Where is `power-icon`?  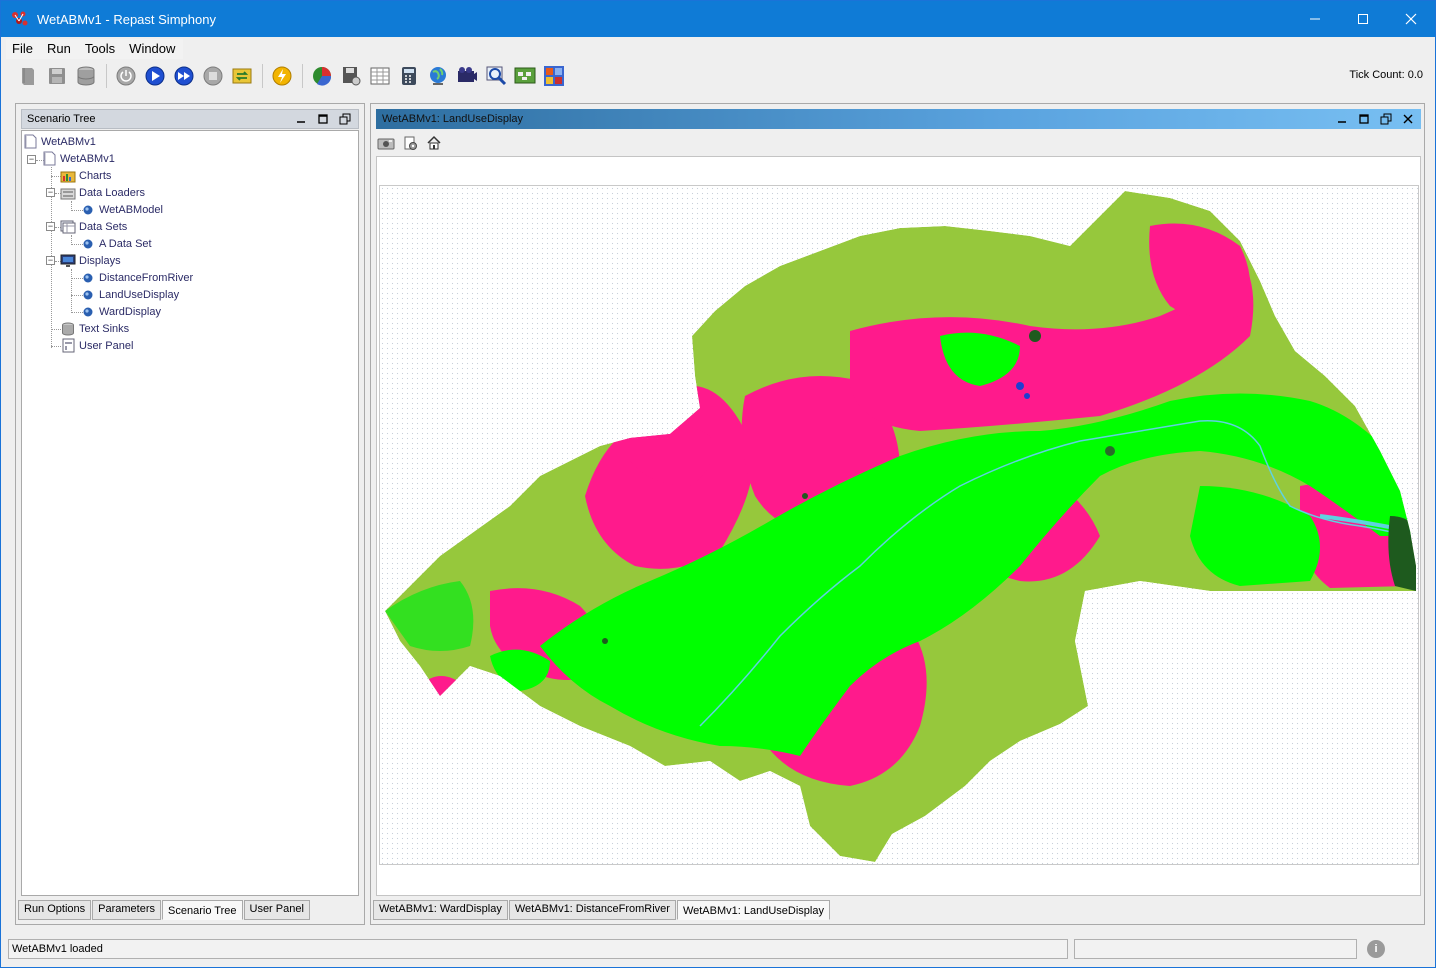 power-icon is located at coordinates (126, 76).